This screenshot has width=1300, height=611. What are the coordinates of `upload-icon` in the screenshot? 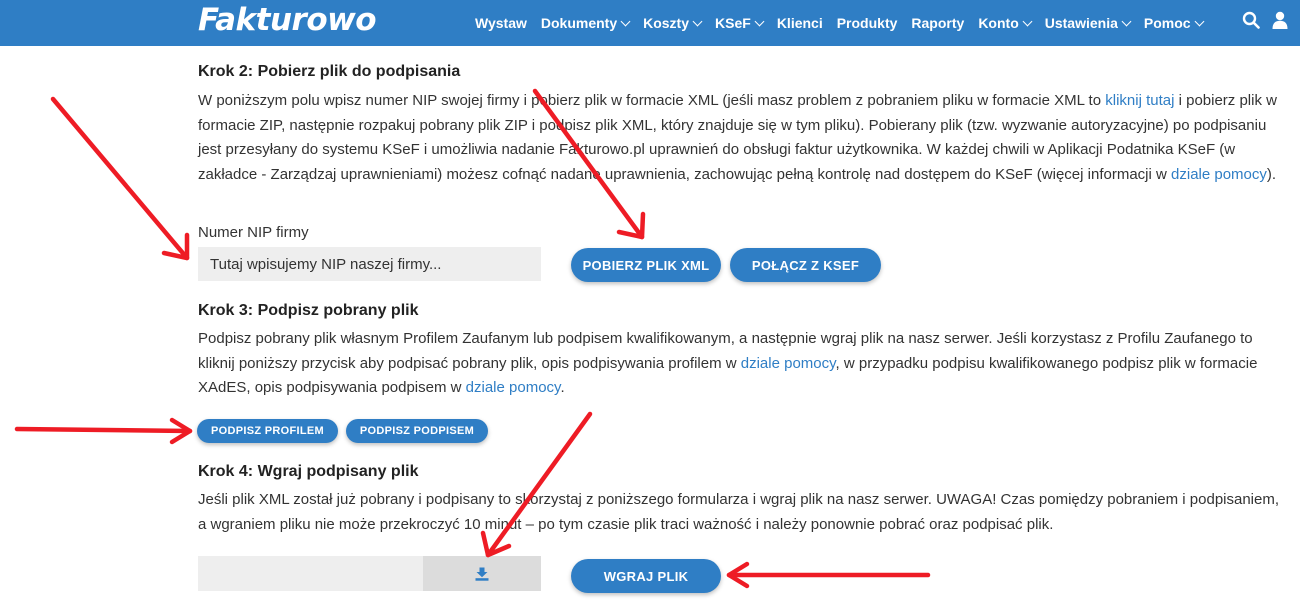 It's located at (482, 574).